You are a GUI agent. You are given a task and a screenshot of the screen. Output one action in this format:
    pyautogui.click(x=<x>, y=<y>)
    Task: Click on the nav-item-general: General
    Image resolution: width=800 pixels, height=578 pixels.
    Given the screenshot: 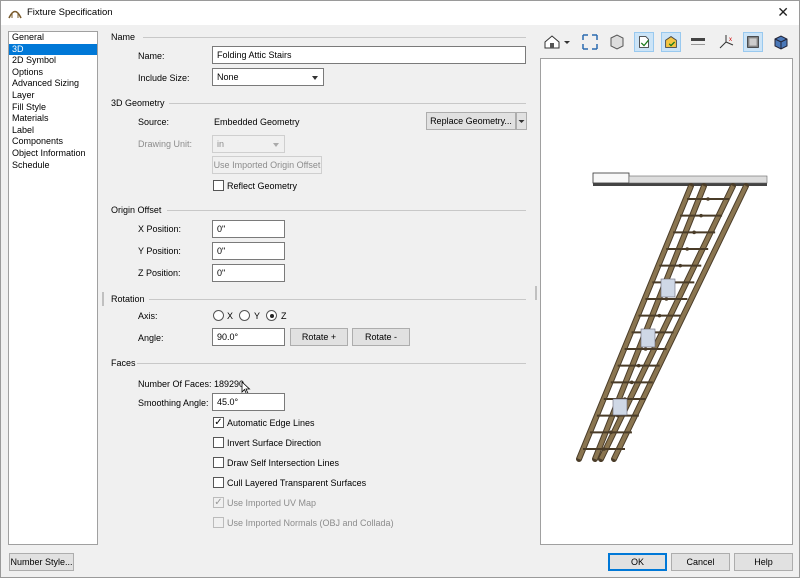 What is the action you would take?
    pyautogui.click(x=53, y=38)
    